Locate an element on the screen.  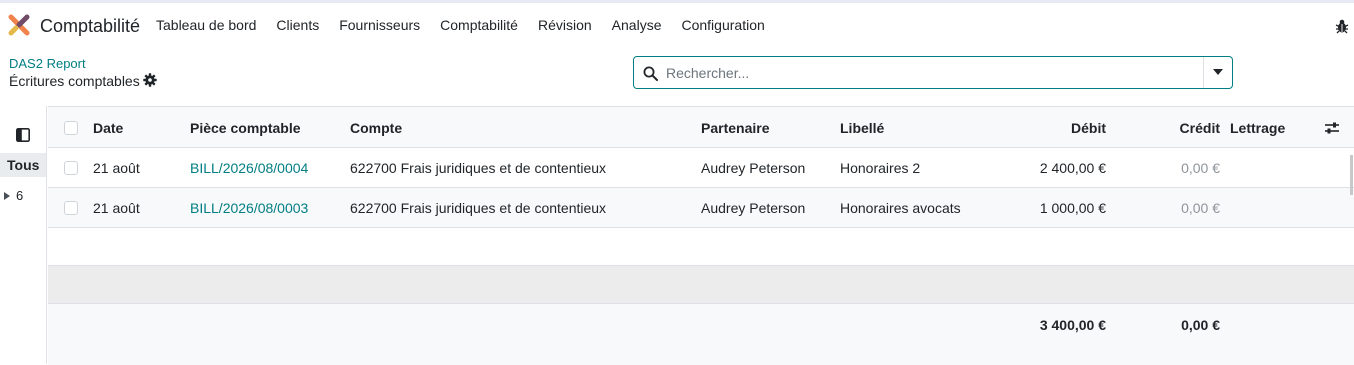
column-header-move: Pièce comptable is located at coordinates (245, 128).